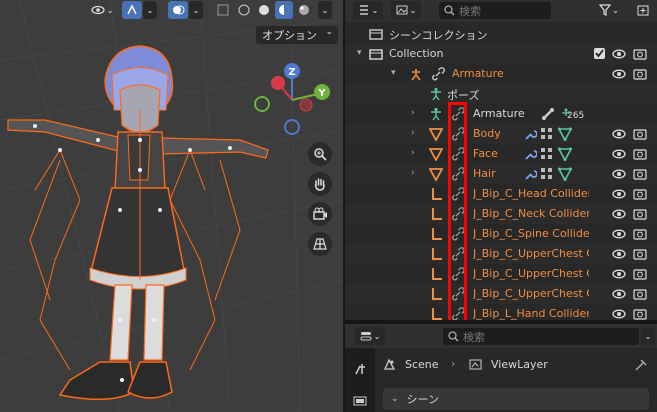  Describe the element at coordinates (648, 336) in the screenshot. I see `properties-options-dropdown: ⌄` at that location.